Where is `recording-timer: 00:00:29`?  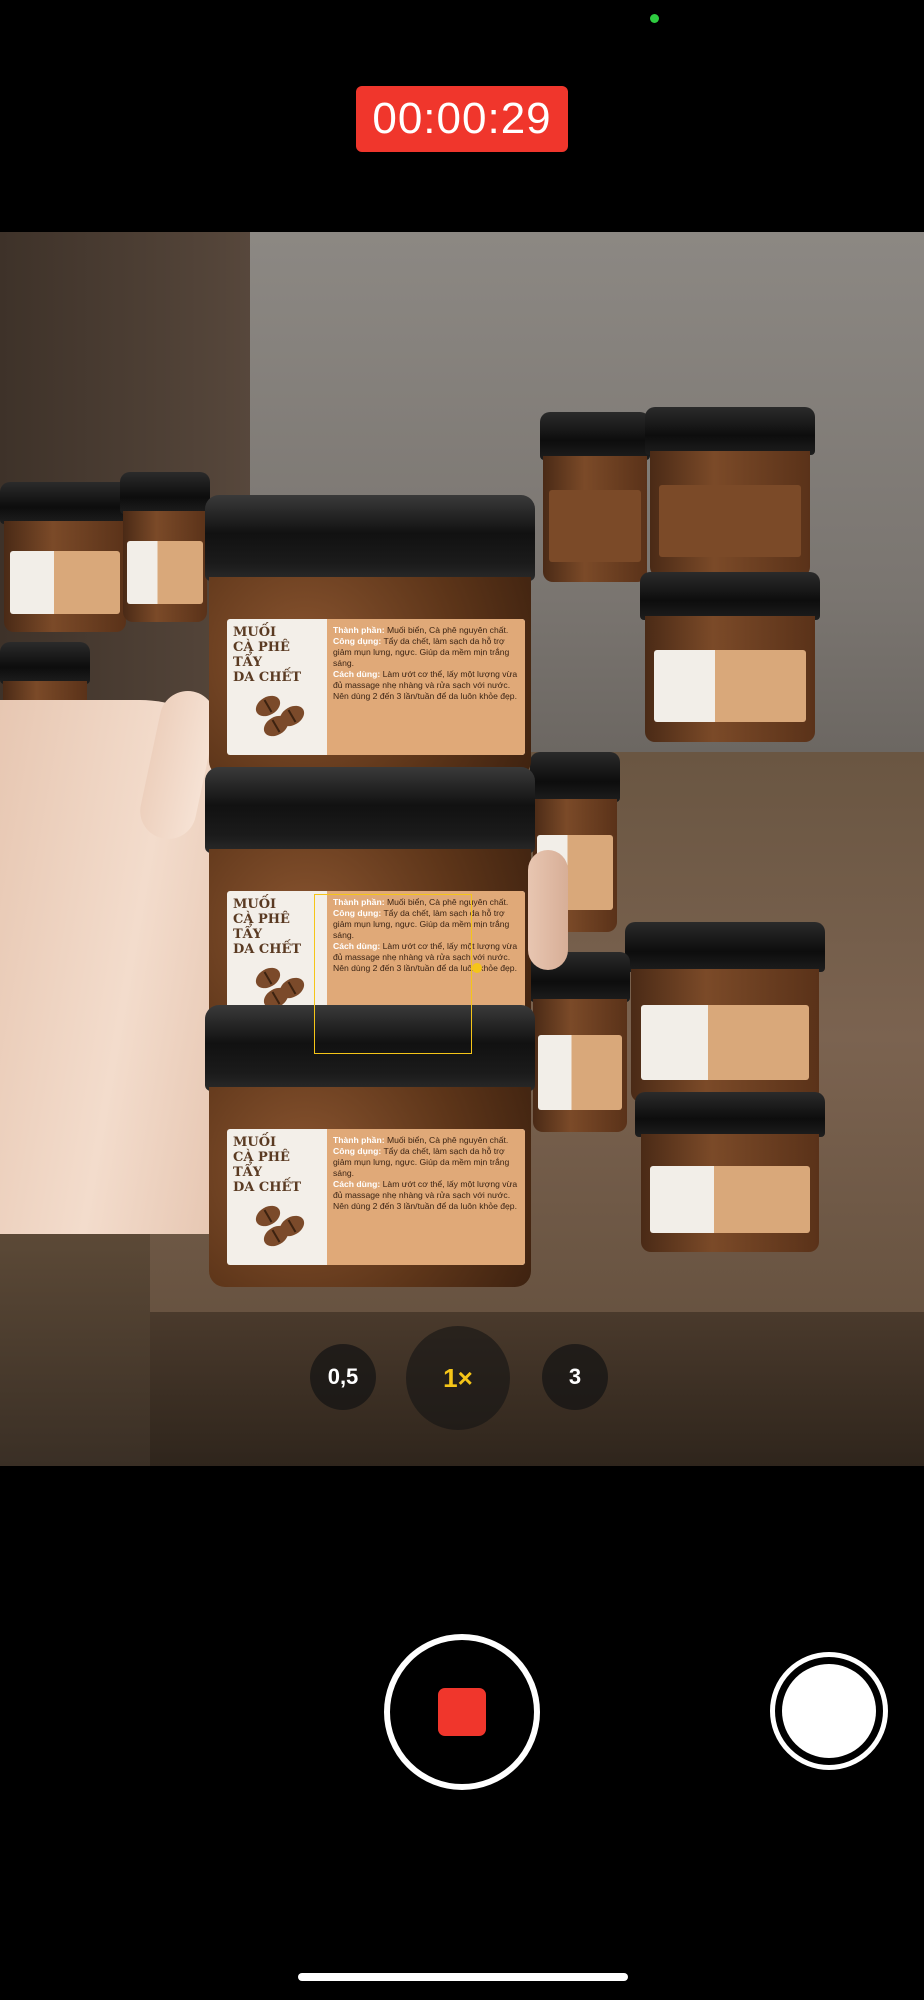 recording-timer: 00:00:29 is located at coordinates (462, 119).